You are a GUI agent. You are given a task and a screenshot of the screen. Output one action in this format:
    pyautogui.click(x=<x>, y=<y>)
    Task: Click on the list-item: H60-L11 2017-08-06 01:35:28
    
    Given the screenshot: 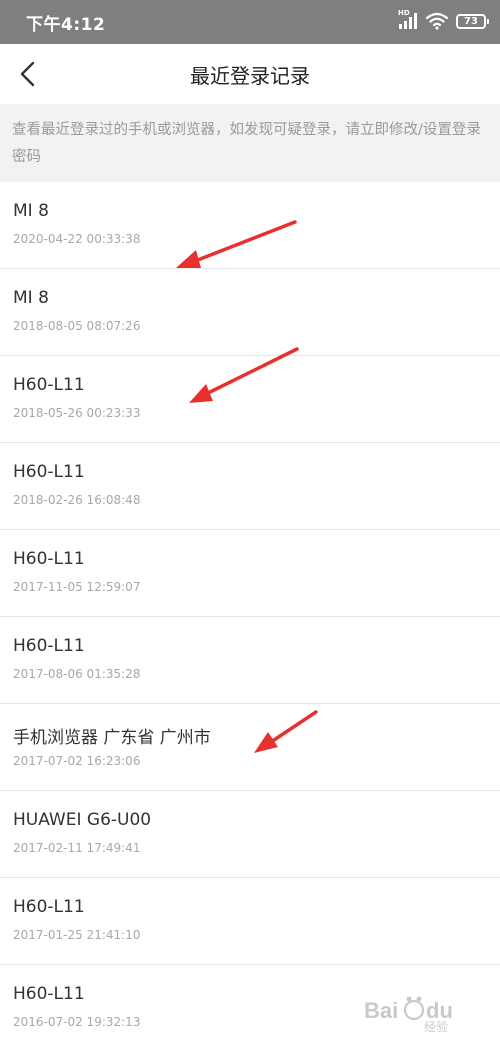 What is the action you would take?
    pyautogui.click(x=250, y=660)
    